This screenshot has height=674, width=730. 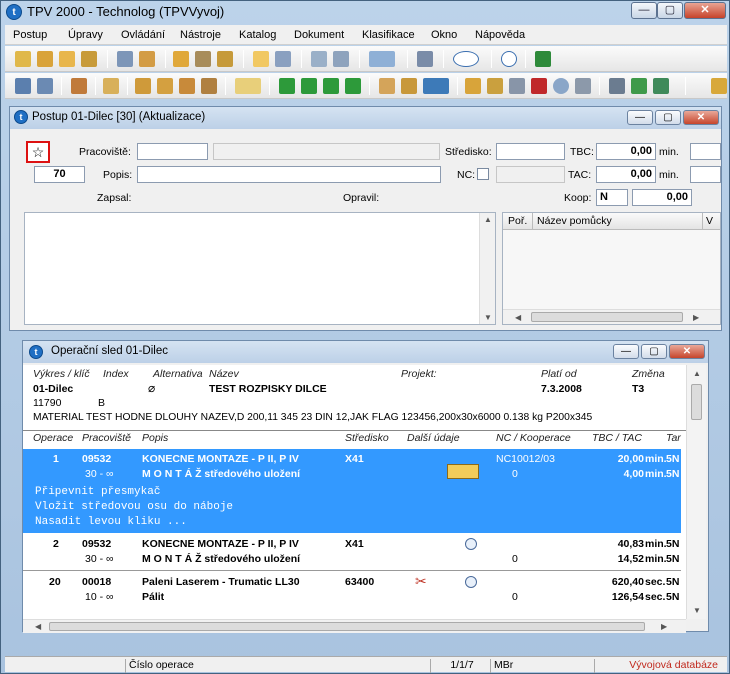 What do you see at coordinates (626, 151) in the screenshot?
I see `tbc-input: 0,00` at bounding box center [626, 151].